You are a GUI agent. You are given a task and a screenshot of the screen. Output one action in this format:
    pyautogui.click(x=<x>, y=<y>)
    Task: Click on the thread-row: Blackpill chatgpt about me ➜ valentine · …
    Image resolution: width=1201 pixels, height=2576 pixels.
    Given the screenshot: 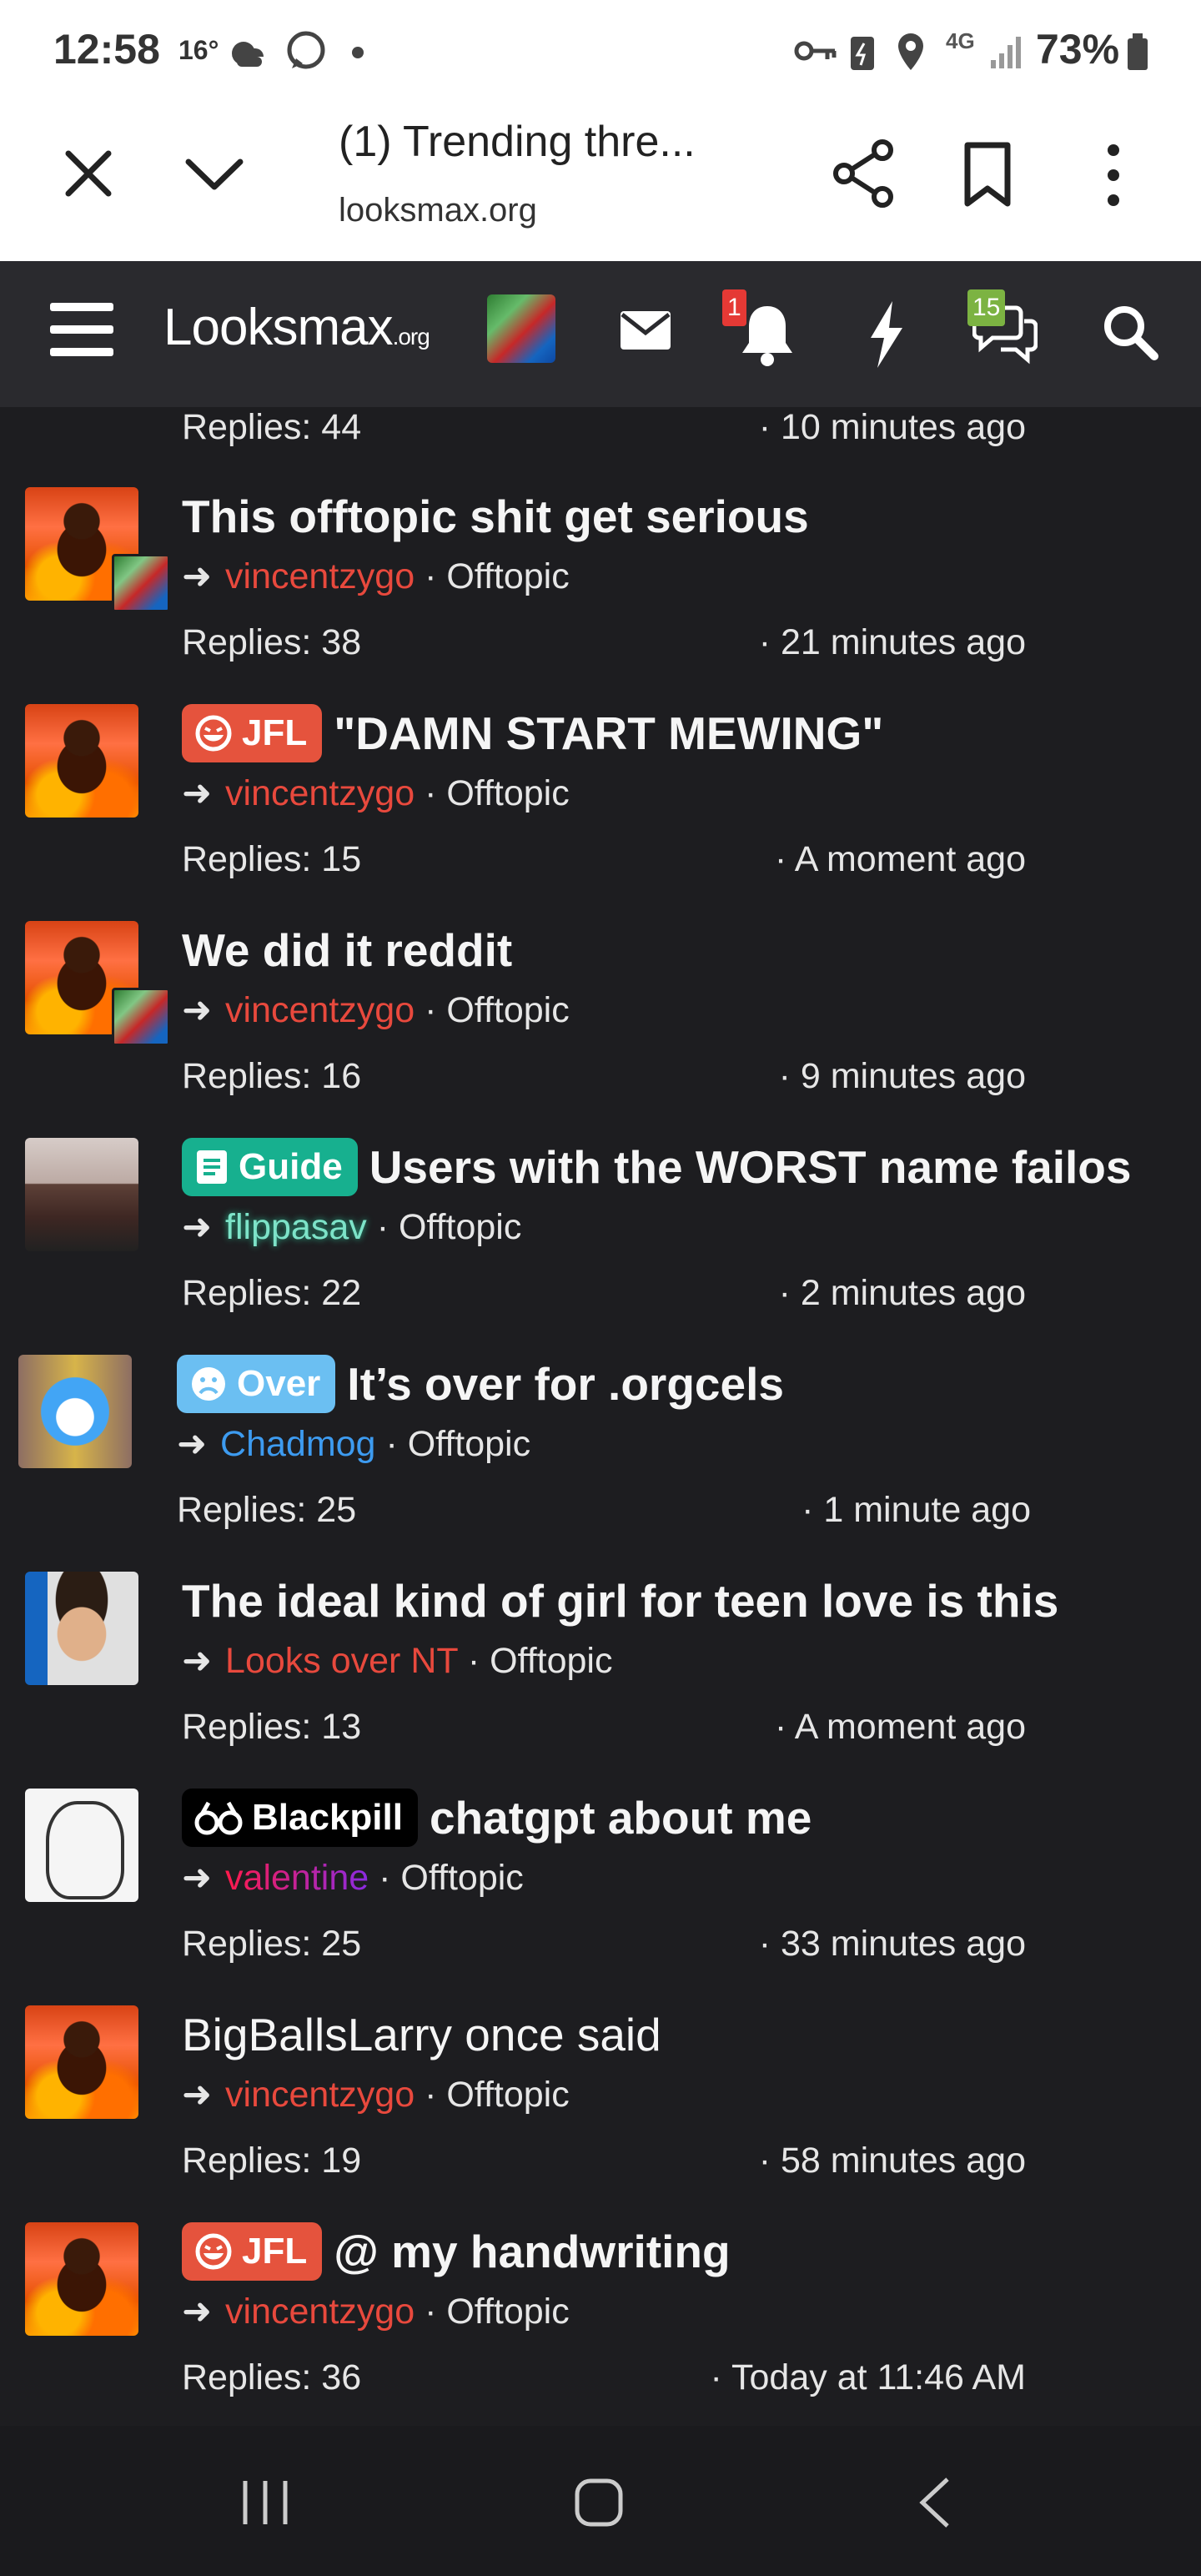 What is the action you would take?
    pyautogui.click(x=601, y=1897)
    